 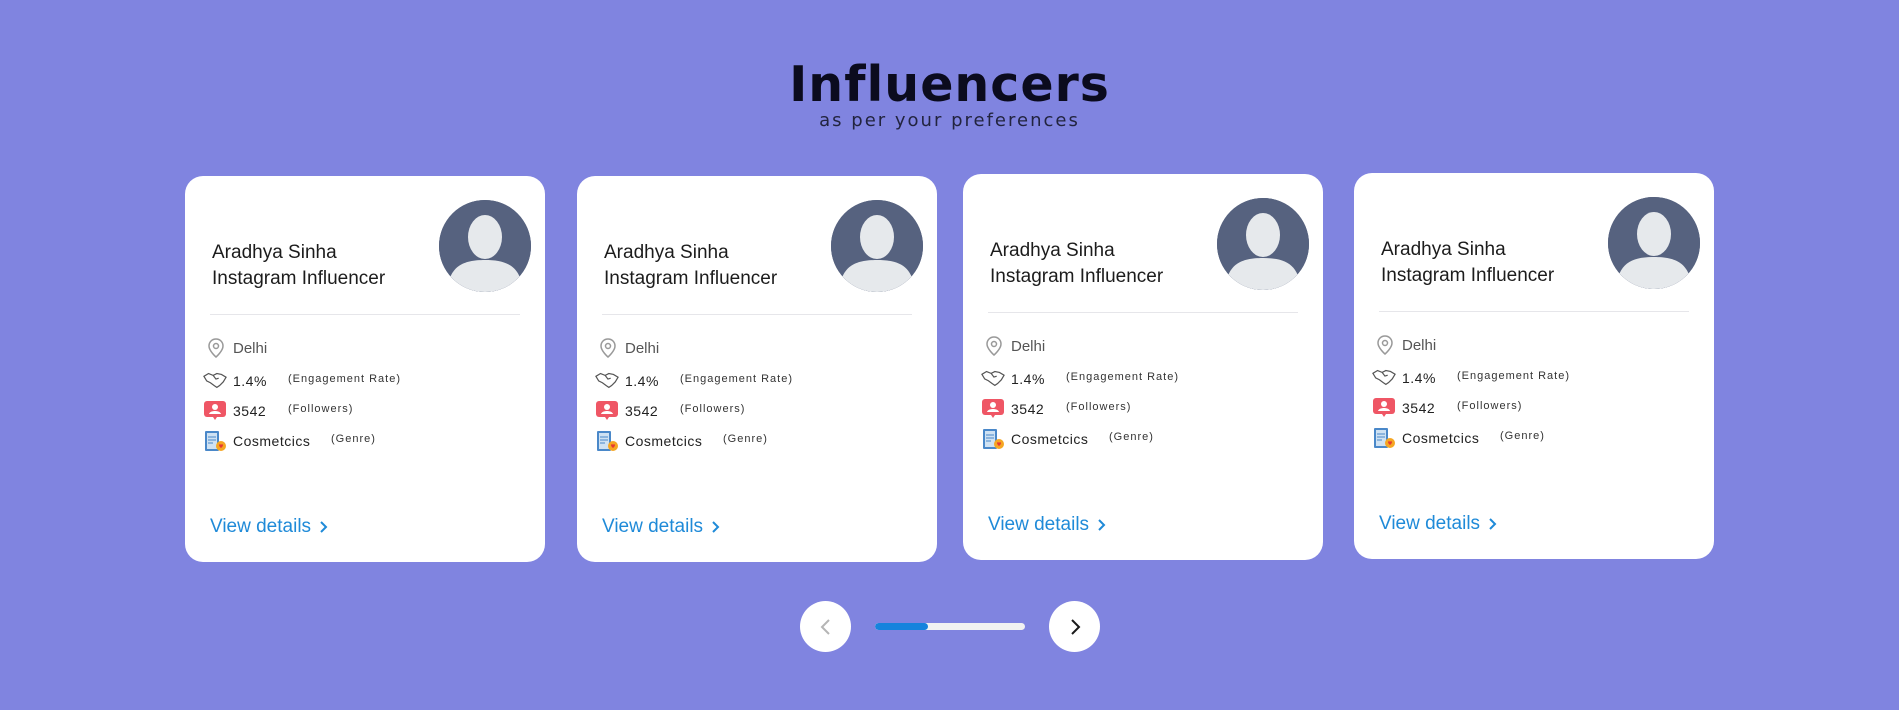 I want to click on page-subtitle: as per your preferences, so click(x=949, y=120).